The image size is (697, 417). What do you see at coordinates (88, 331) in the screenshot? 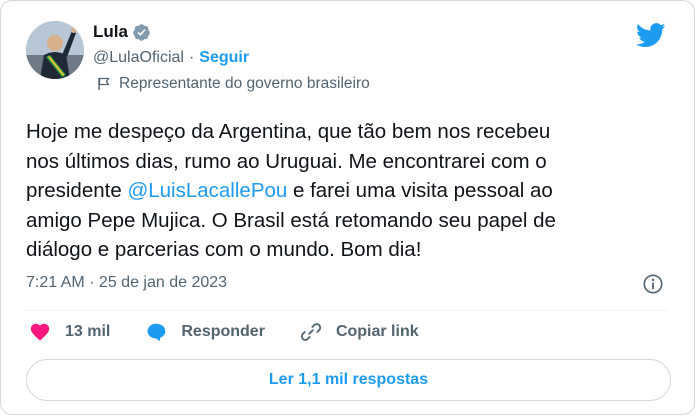
I see `like-count: 13 mil` at bounding box center [88, 331].